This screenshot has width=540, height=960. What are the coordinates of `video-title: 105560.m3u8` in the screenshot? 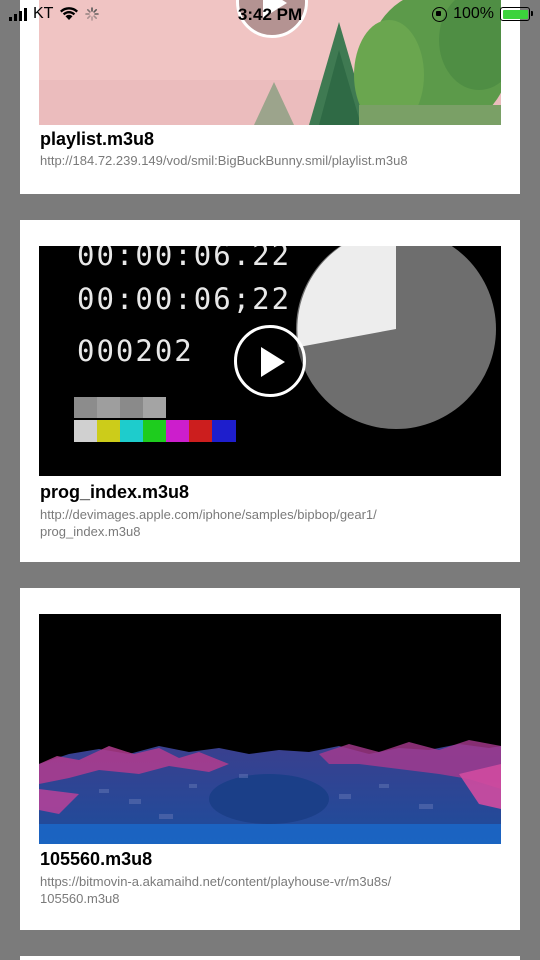 It's located at (96, 859).